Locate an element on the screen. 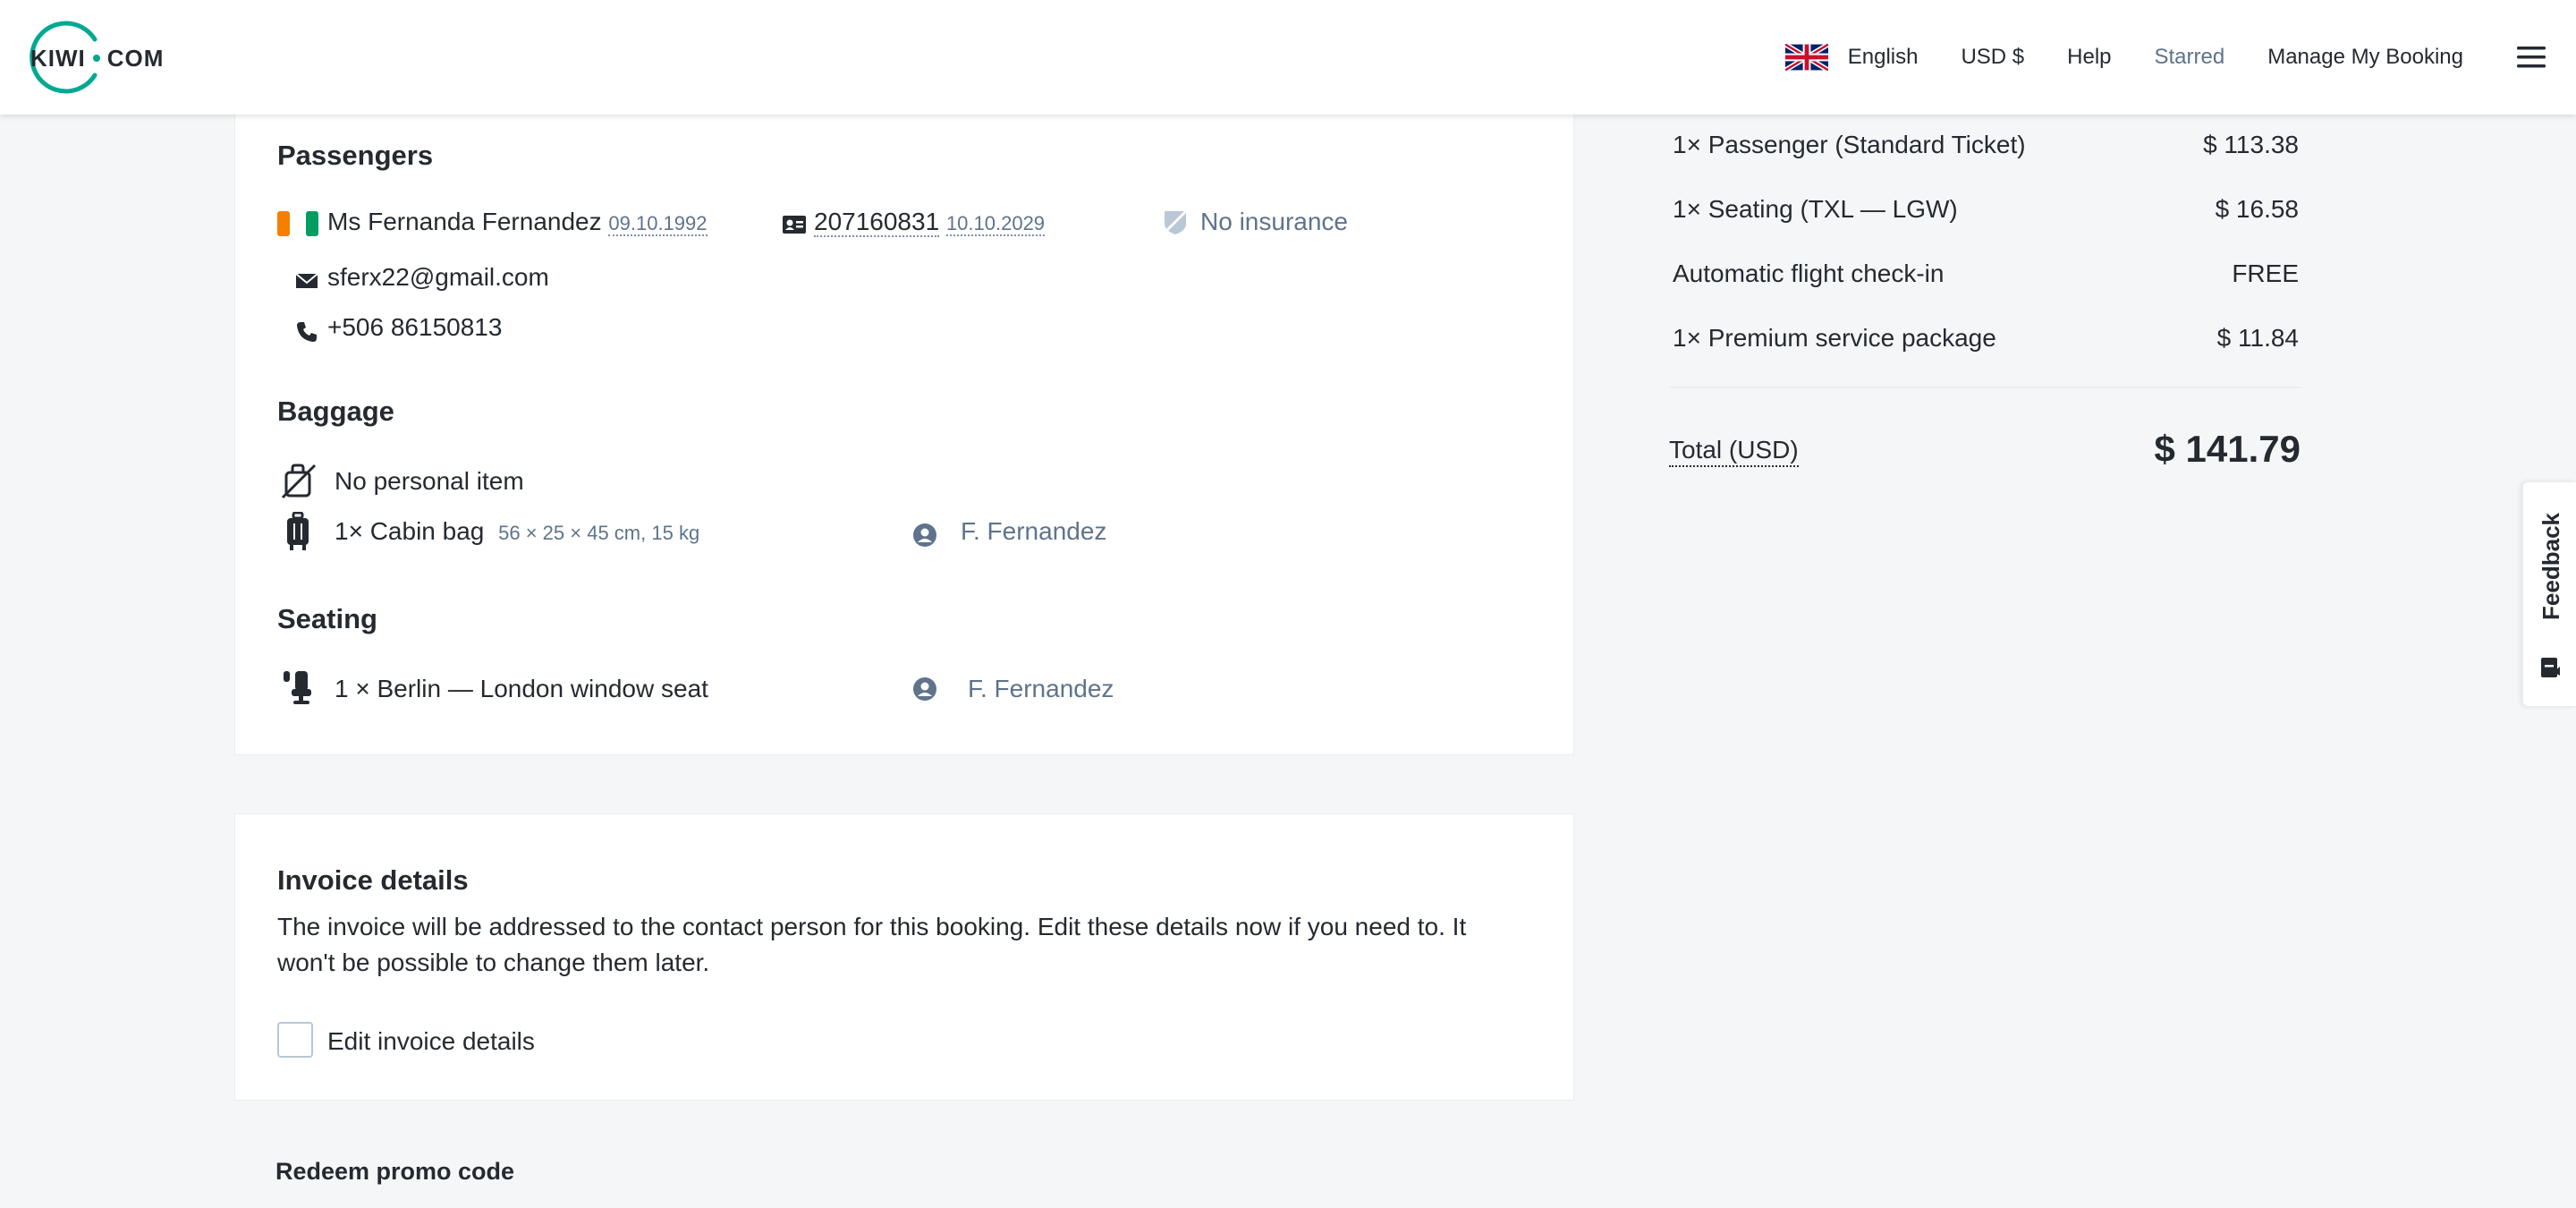 This screenshot has height=1208, width=2576. summary-row-passenger: 1× Passenger (Standard Ticket) $ 113.38 is located at coordinates (1986, 145).